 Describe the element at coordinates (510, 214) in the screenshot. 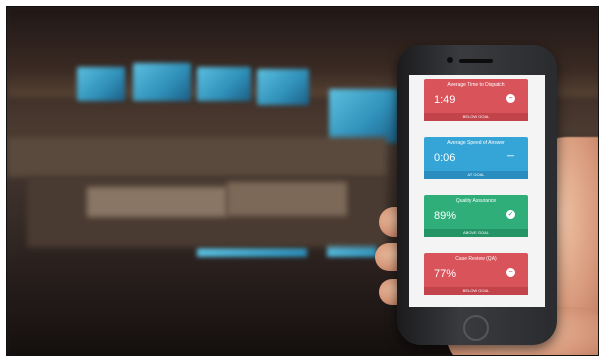

I see `check-circle-icon: ✓` at that location.